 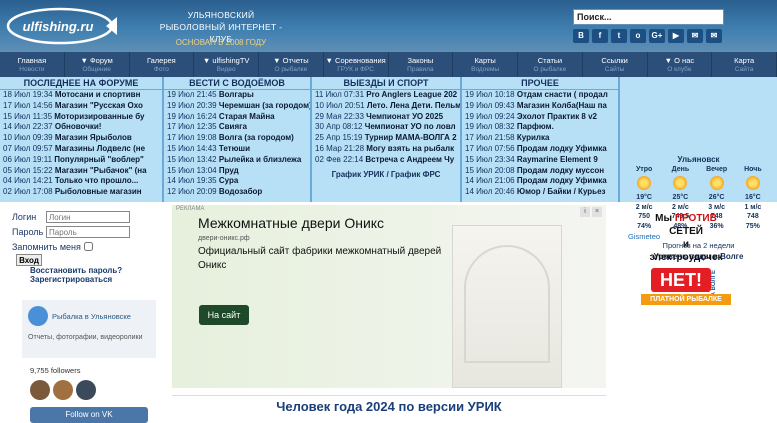 What do you see at coordinates (226, 64) in the screenshot?
I see `nav-tv: ▼ ulfishingTV Видео` at bounding box center [226, 64].